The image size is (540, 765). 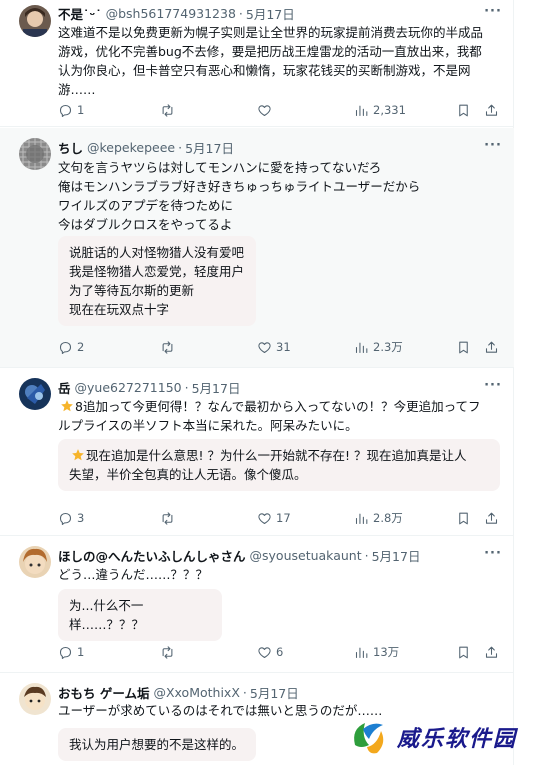 What do you see at coordinates (133, 574) in the screenshot?
I see `tweet-text: どう…違うんだ……？？？` at bounding box center [133, 574].